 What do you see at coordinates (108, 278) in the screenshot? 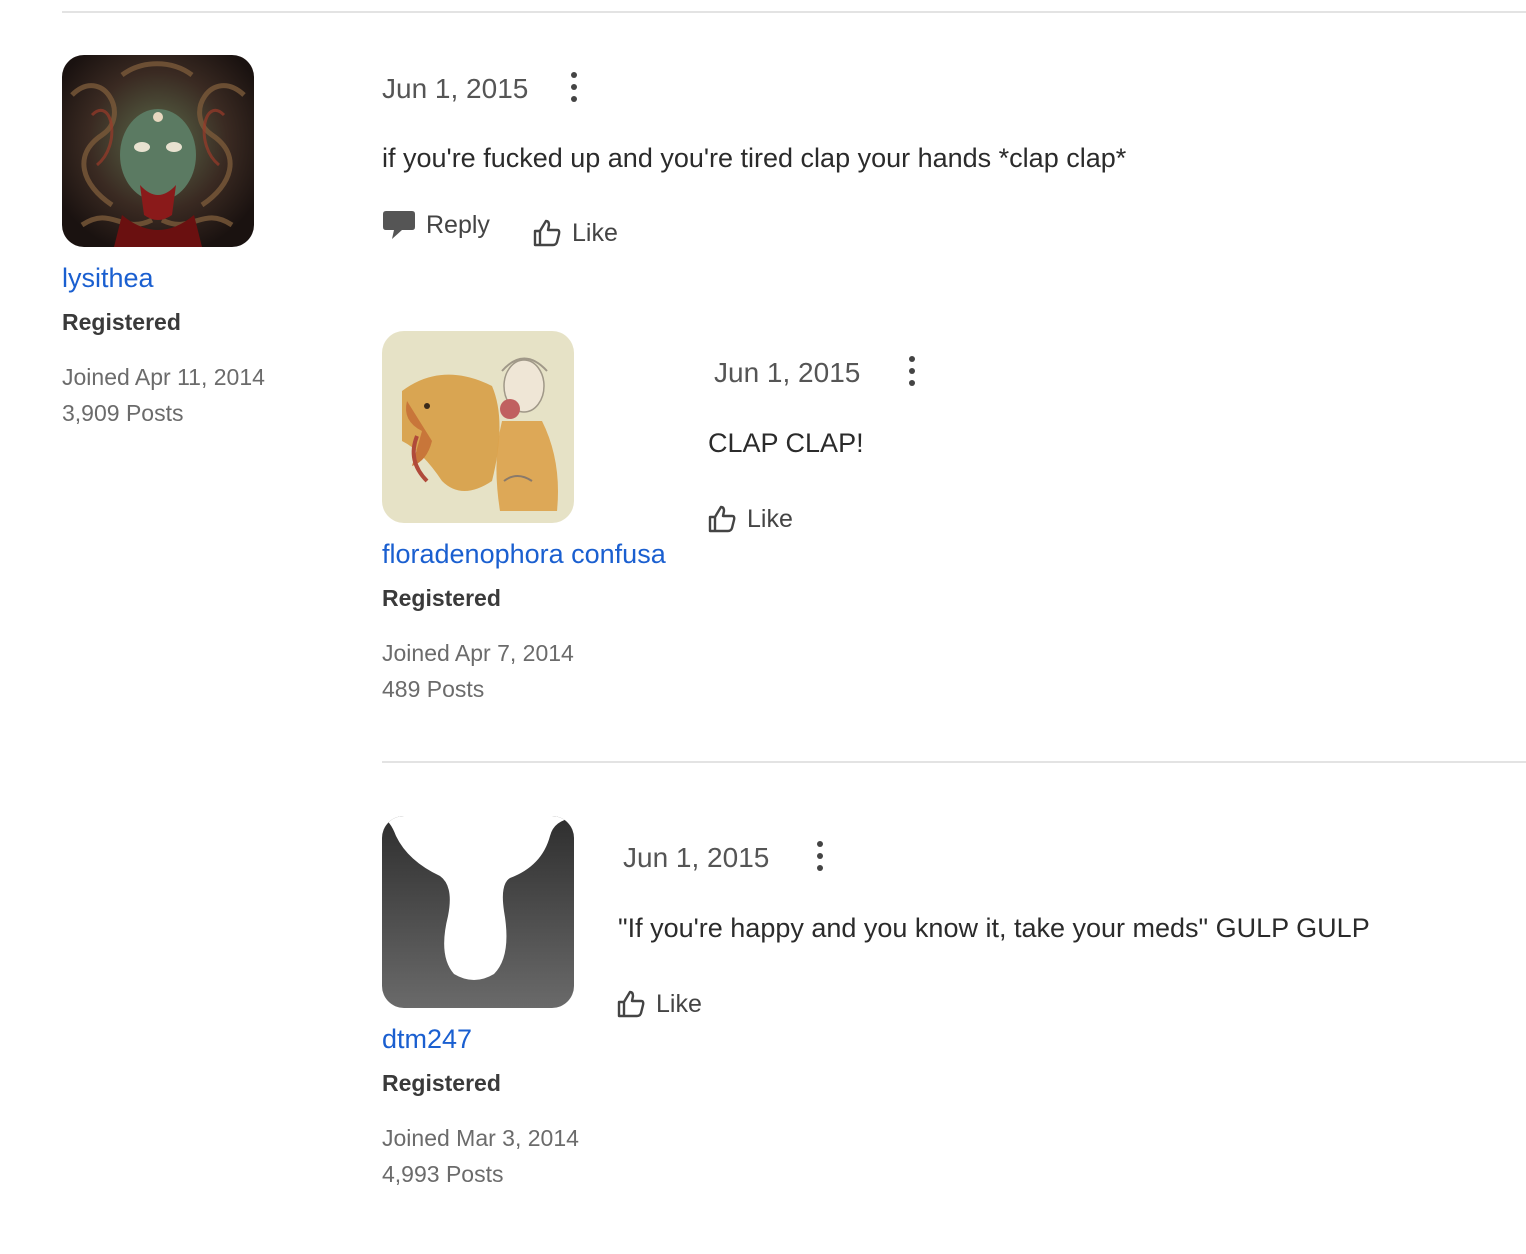
I see `username-link: lysithea` at bounding box center [108, 278].